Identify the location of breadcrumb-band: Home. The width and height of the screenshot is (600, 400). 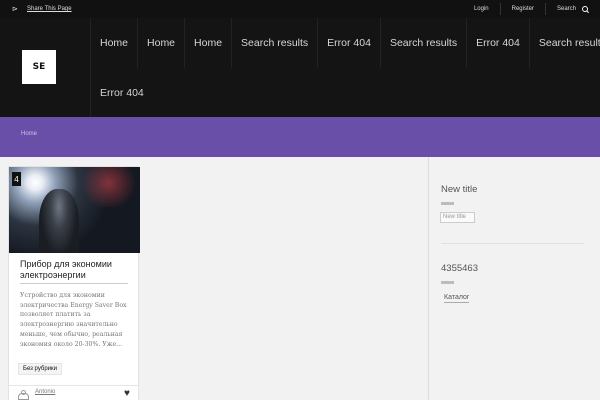
(300, 137).